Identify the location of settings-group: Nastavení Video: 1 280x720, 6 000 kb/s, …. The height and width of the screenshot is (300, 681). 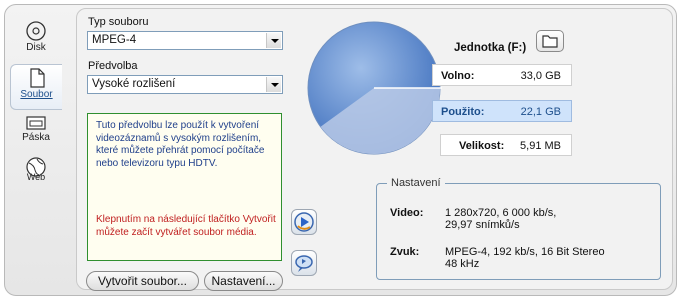
(518, 228).